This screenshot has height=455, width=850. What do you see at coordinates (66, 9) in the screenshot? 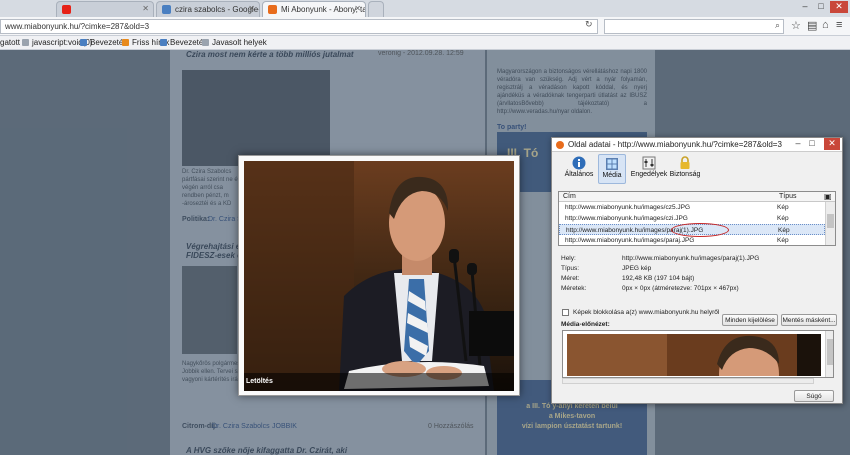
I see `youtube-icon` at bounding box center [66, 9].